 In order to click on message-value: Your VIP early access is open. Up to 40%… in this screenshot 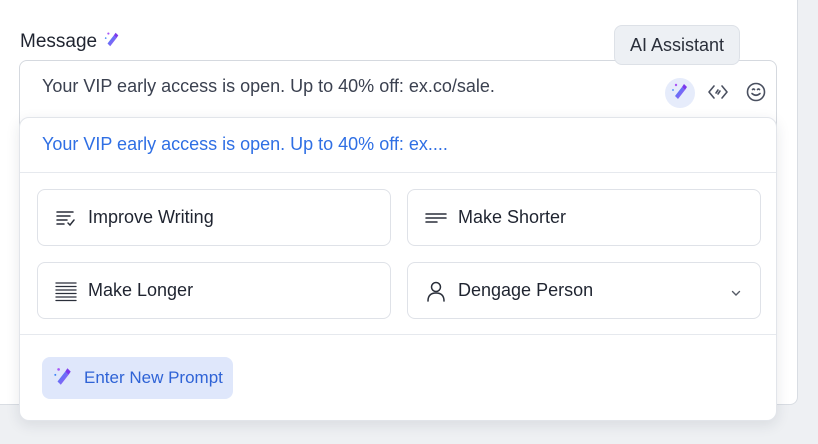, I will do `click(268, 86)`.